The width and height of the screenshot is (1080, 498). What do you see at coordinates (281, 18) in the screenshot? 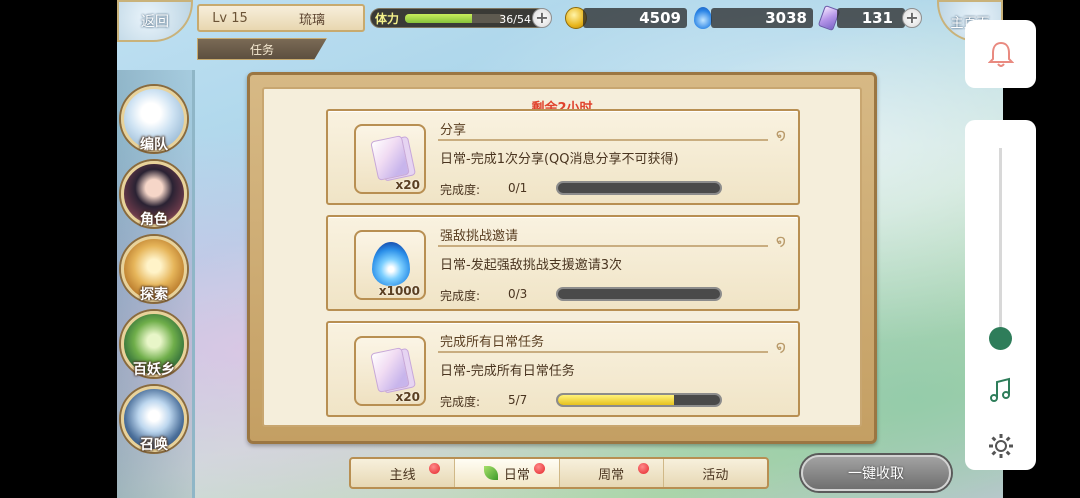
I see `player-plate: Lv 15 琉璃` at bounding box center [281, 18].